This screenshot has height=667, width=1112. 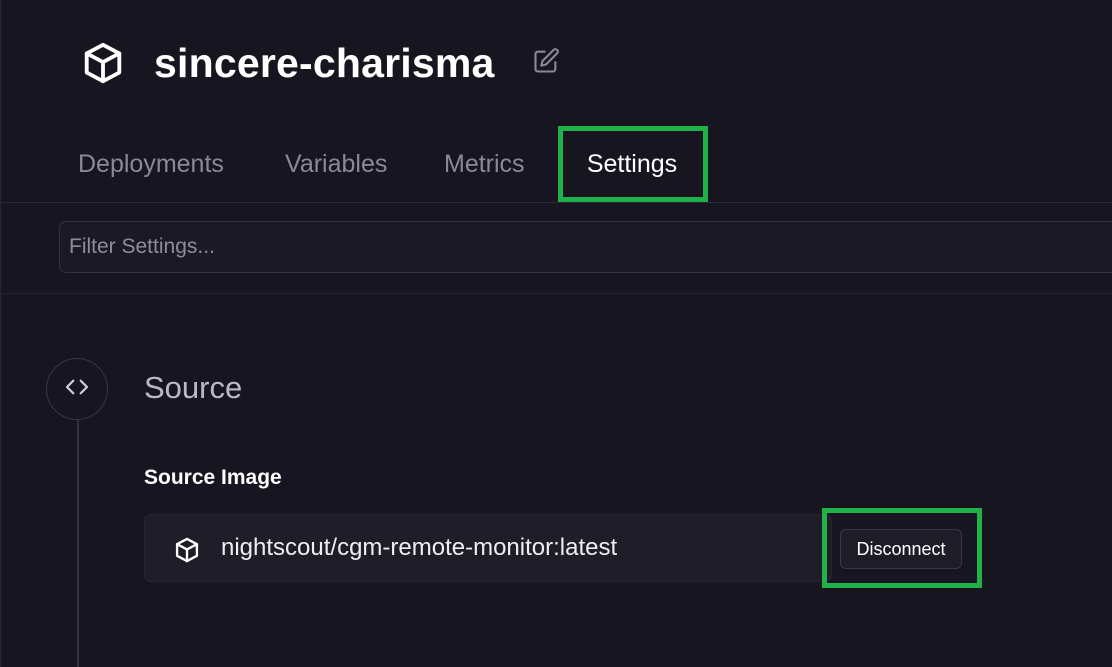 I want to click on tab-settings: Settings, so click(x=632, y=164).